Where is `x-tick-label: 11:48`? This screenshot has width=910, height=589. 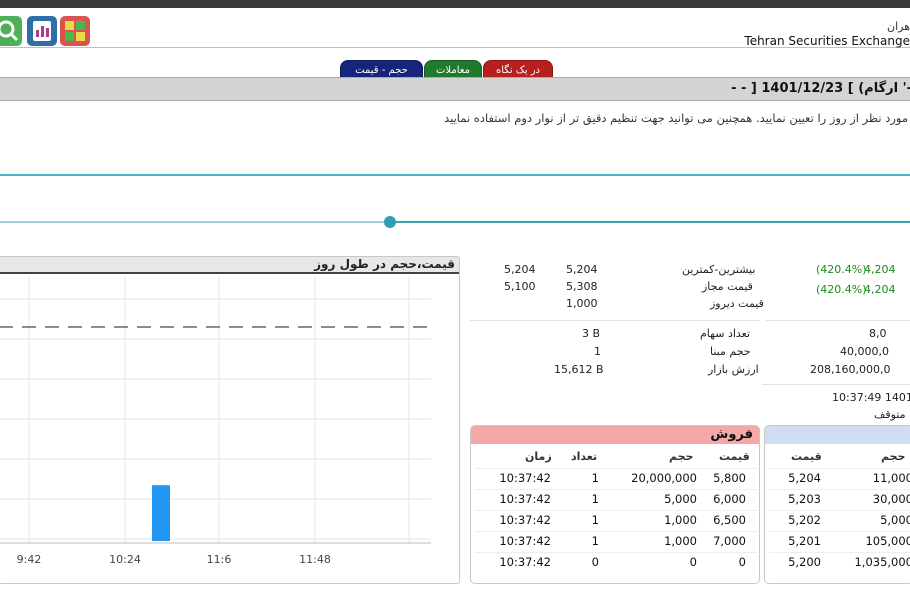
x-tick-label: 11:48 is located at coordinates (315, 559).